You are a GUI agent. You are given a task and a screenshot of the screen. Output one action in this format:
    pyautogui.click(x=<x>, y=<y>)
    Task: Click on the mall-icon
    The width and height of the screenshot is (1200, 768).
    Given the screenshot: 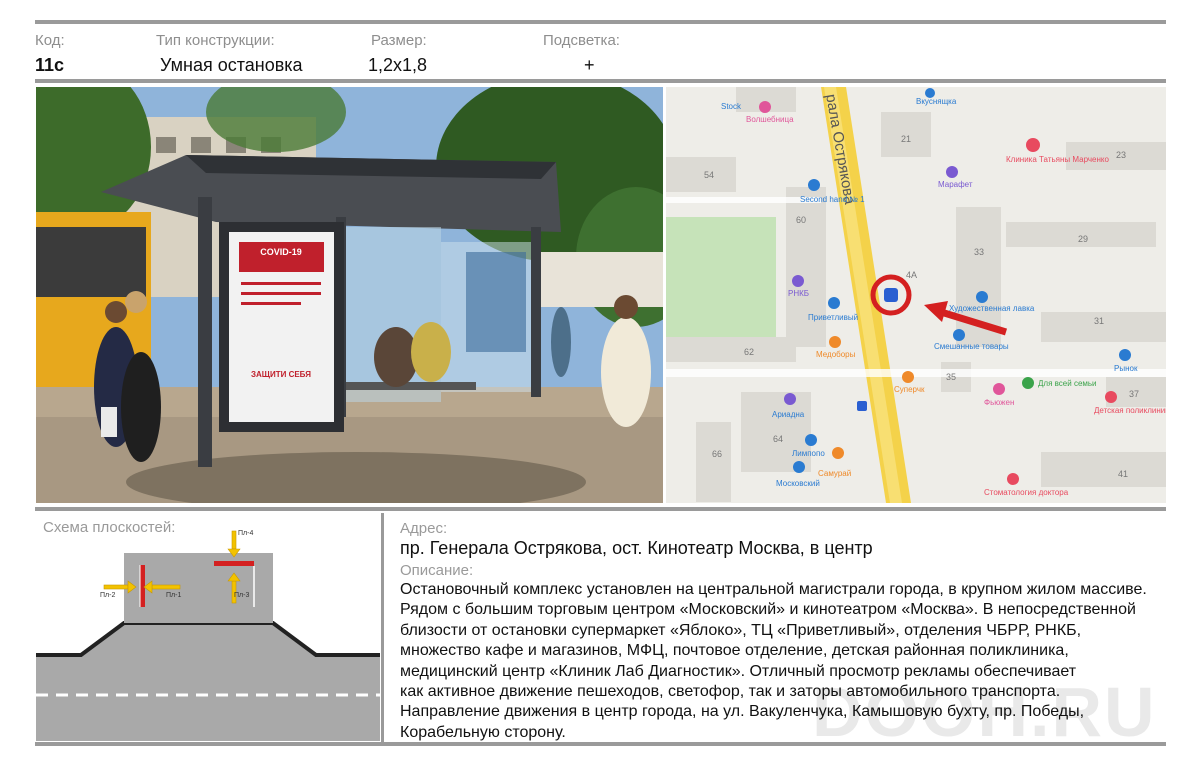 What is the action you would take?
    pyautogui.click(x=834, y=303)
    